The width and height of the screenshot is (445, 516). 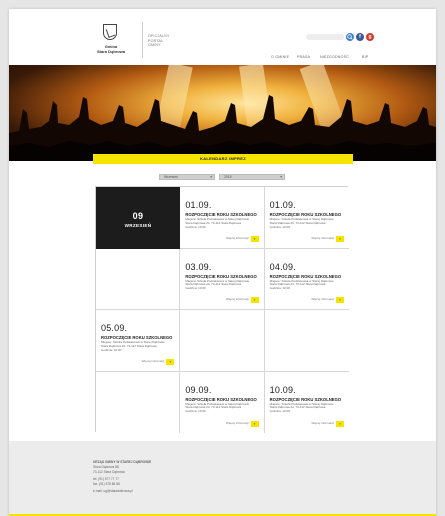 What do you see at coordinates (252, 177) in the screenshot?
I see `year-select: 2015 ▾` at bounding box center [252, 177].